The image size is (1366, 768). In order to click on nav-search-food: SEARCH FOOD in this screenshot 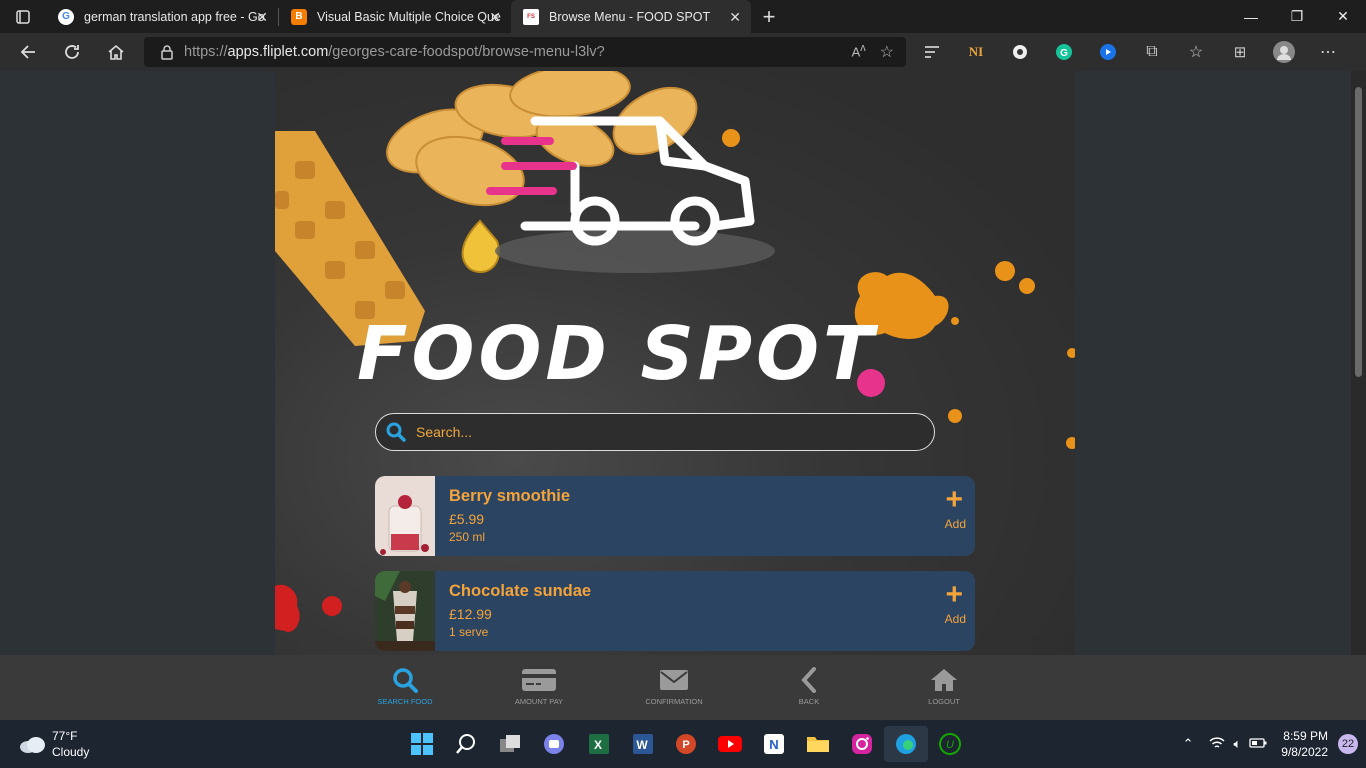, I will do `click(405, 687)`.